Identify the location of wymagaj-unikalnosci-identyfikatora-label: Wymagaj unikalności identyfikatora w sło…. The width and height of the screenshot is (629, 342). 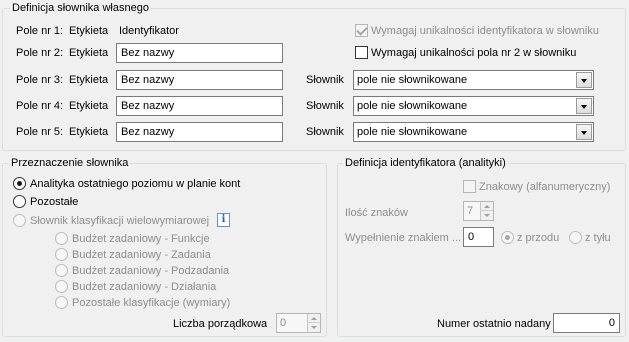
(485, 31).